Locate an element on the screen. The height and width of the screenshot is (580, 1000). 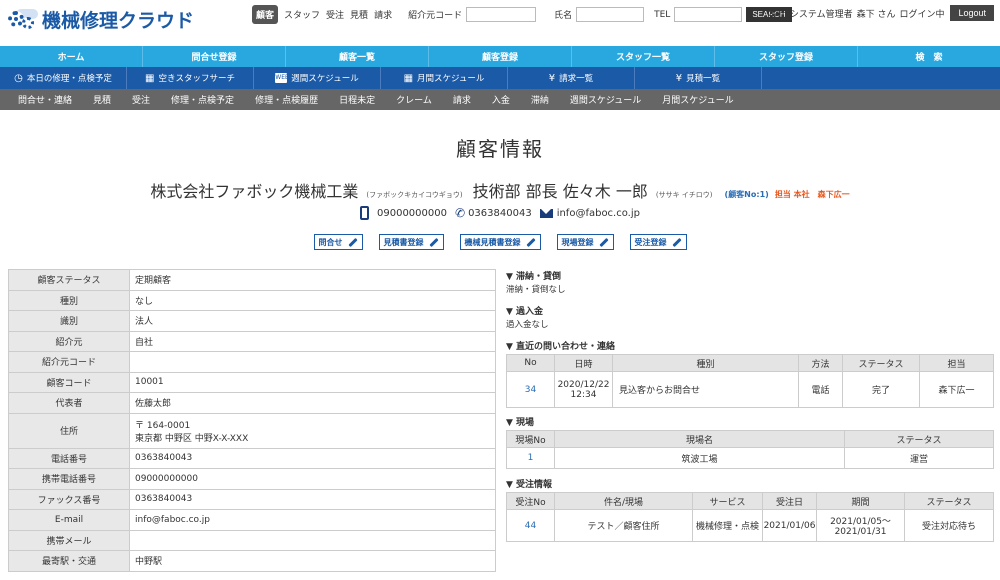
table-row: 最寄駅・交通 中野駅 is located at coordinates (252, 561).